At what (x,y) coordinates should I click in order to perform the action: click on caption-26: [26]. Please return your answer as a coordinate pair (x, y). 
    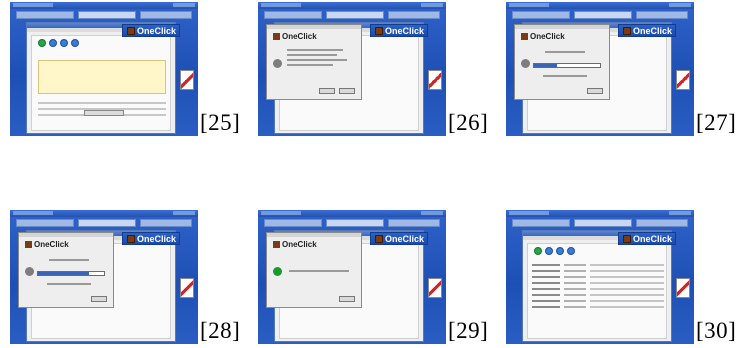
    Looking at the image, I should click on (468, 122).